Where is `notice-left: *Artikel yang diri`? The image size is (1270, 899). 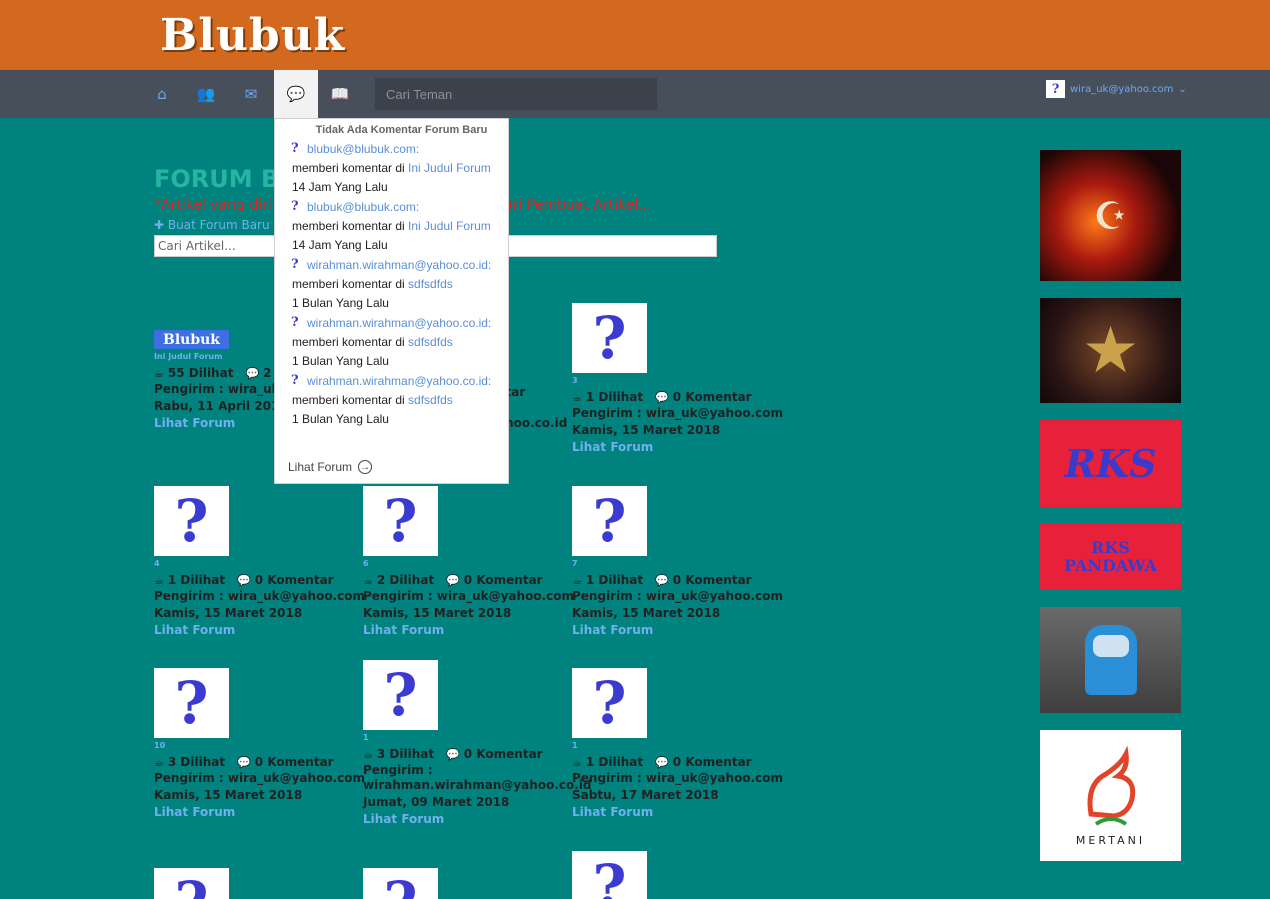 notice-left: *Artikel yang diri is located at coordinates (213, 205).